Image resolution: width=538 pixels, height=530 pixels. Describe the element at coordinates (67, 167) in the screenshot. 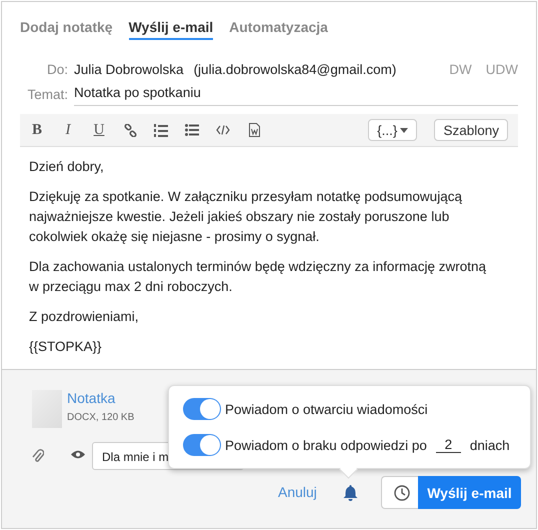

I see `email-paragraph: Dzień dobry,` at that location.